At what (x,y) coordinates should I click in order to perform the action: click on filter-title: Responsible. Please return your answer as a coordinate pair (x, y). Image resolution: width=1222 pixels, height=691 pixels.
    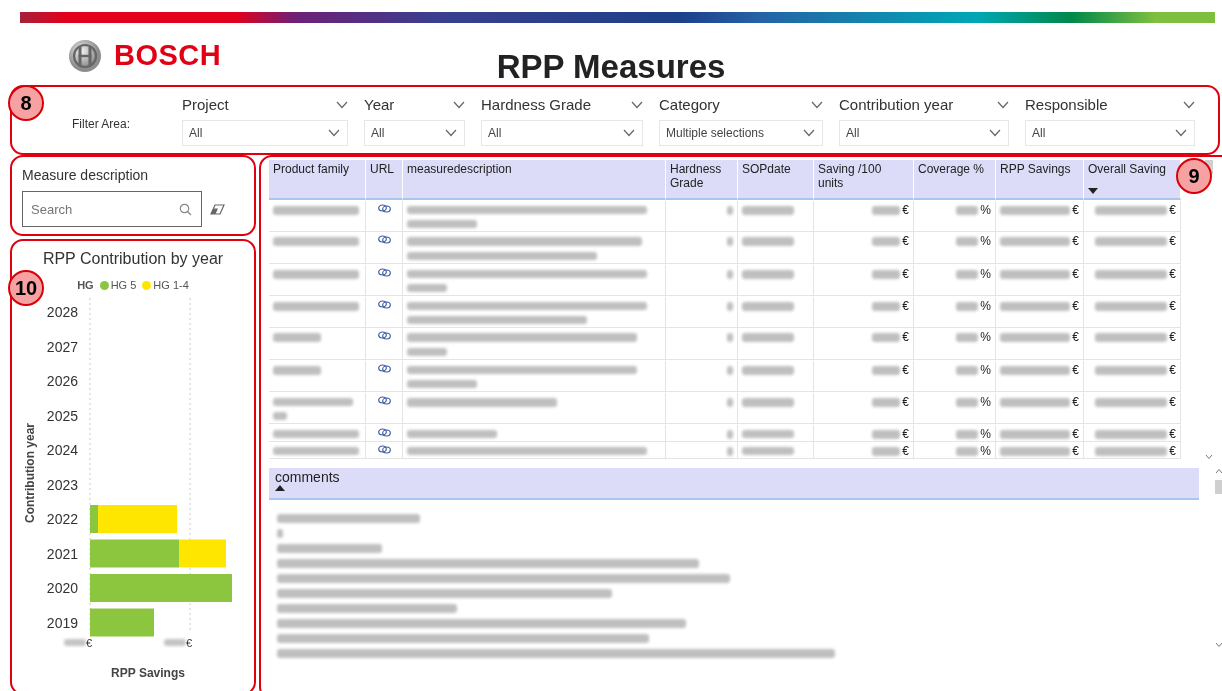
    Looking at the image, I should click on (1110, 105).